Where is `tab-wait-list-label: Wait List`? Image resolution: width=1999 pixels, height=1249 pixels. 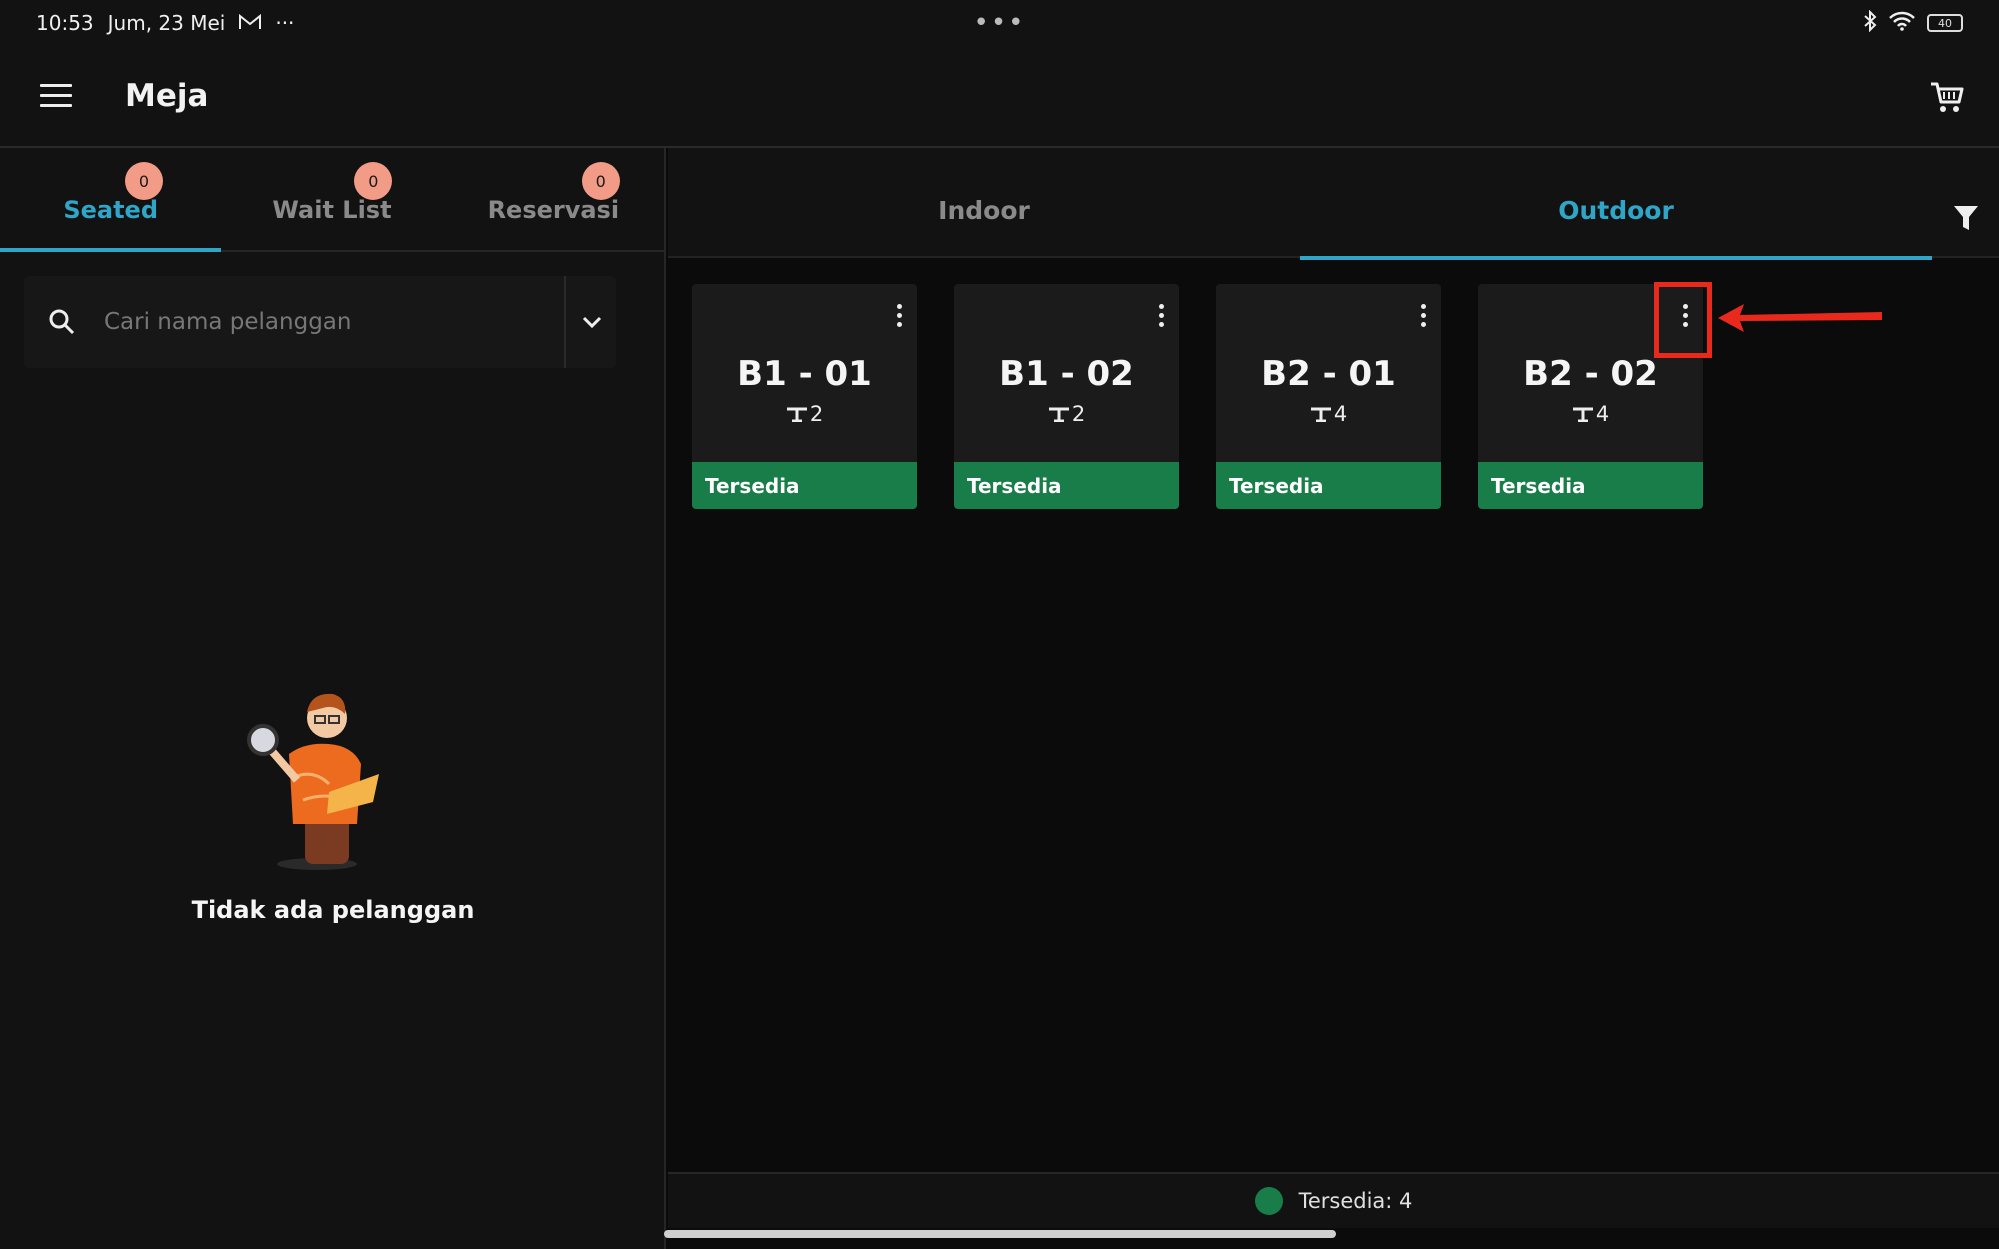 tab-wait-list-label: Wait List is located at coordinates (332, 210).